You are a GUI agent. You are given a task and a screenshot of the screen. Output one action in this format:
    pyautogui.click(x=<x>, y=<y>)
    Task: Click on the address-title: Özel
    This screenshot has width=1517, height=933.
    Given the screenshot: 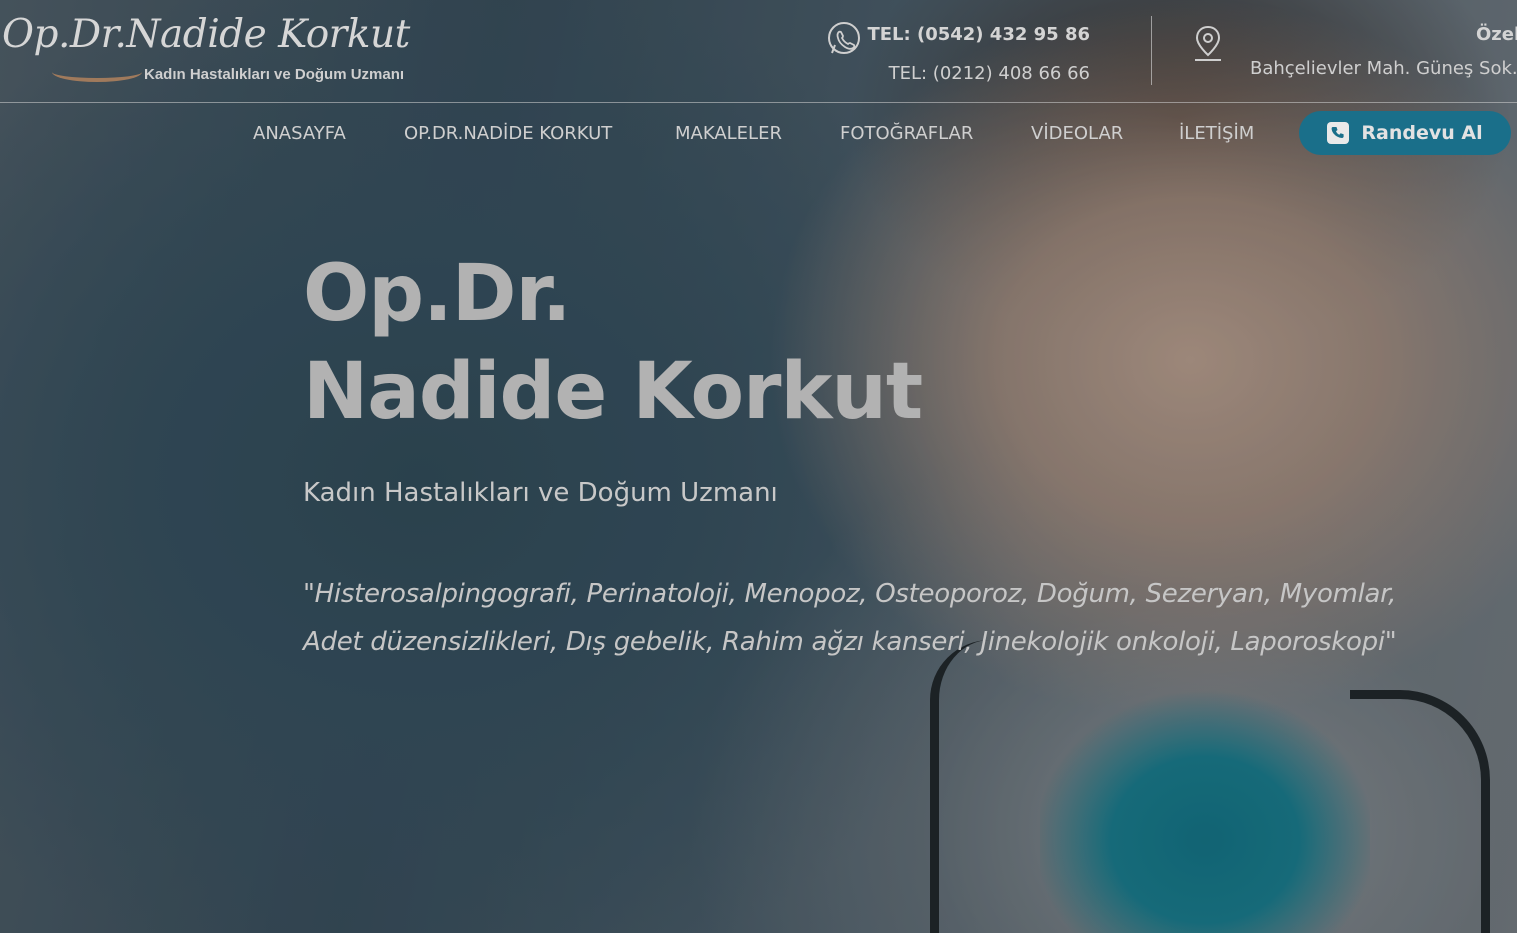 What is the action you would take?
    pyautogui.click(x=1496, y=34)
    